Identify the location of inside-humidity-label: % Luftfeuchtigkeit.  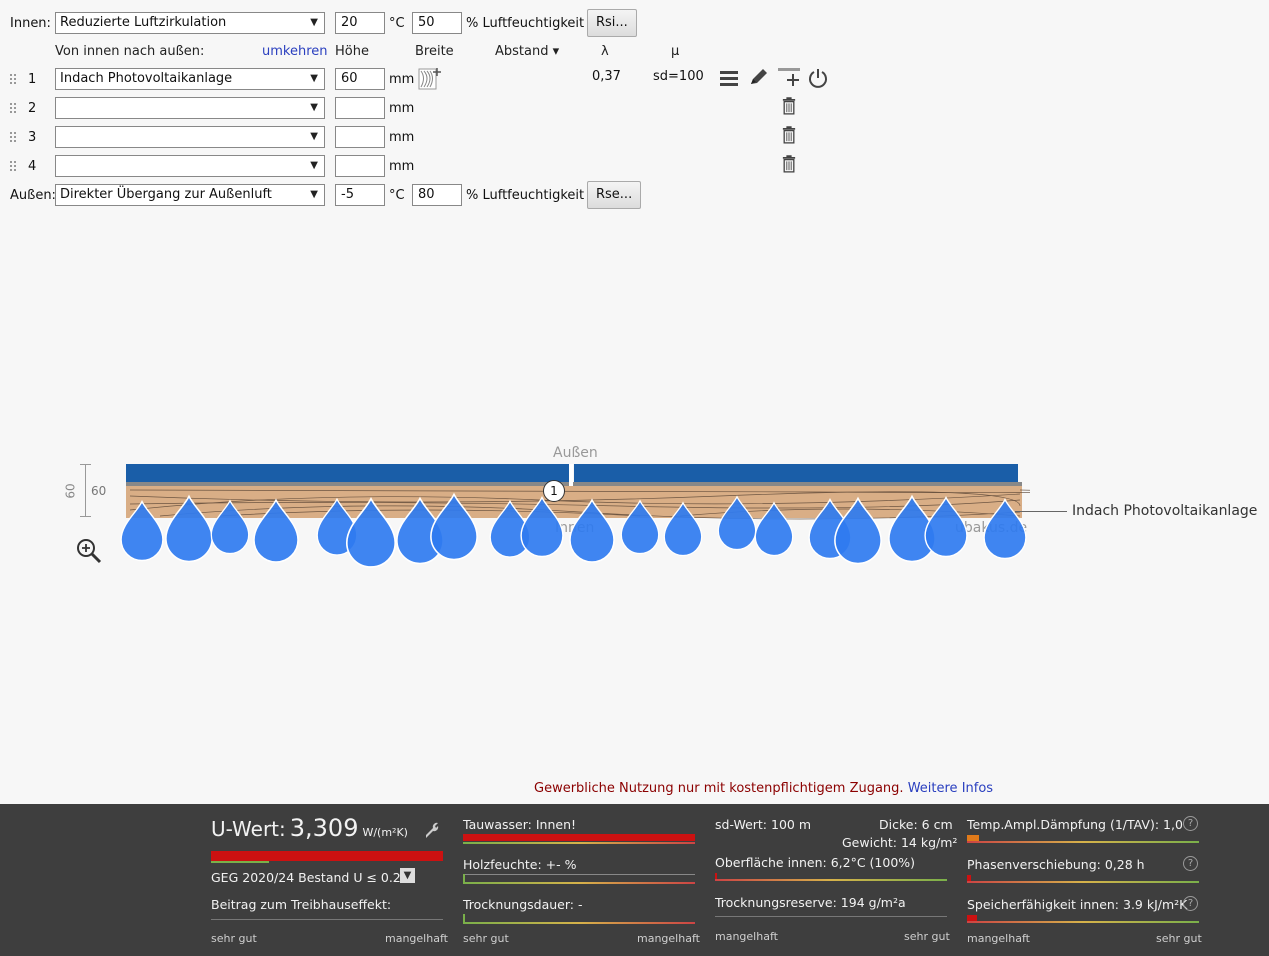
(525, 23).